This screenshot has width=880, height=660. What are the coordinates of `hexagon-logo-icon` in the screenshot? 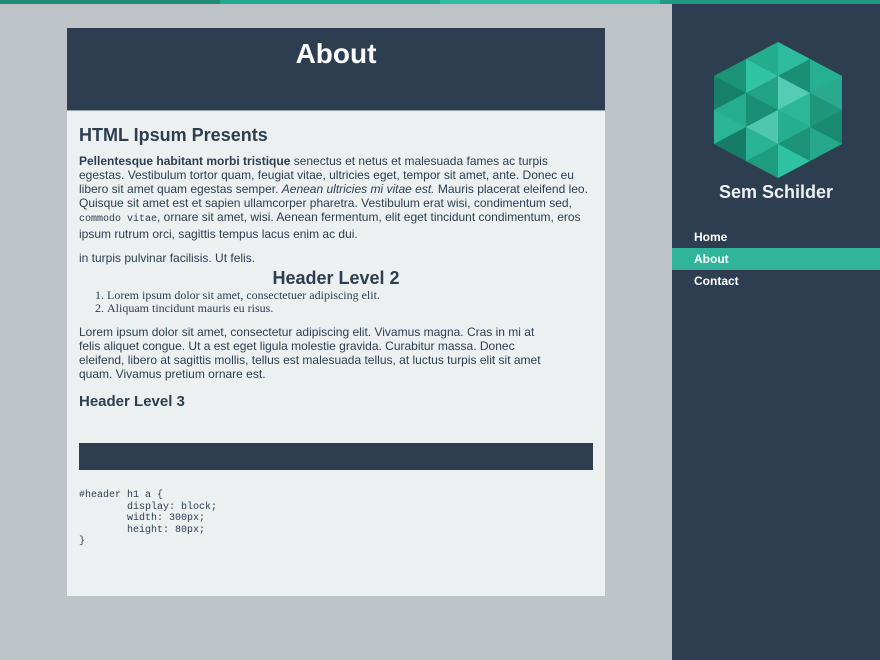 It's located at (778, 110).